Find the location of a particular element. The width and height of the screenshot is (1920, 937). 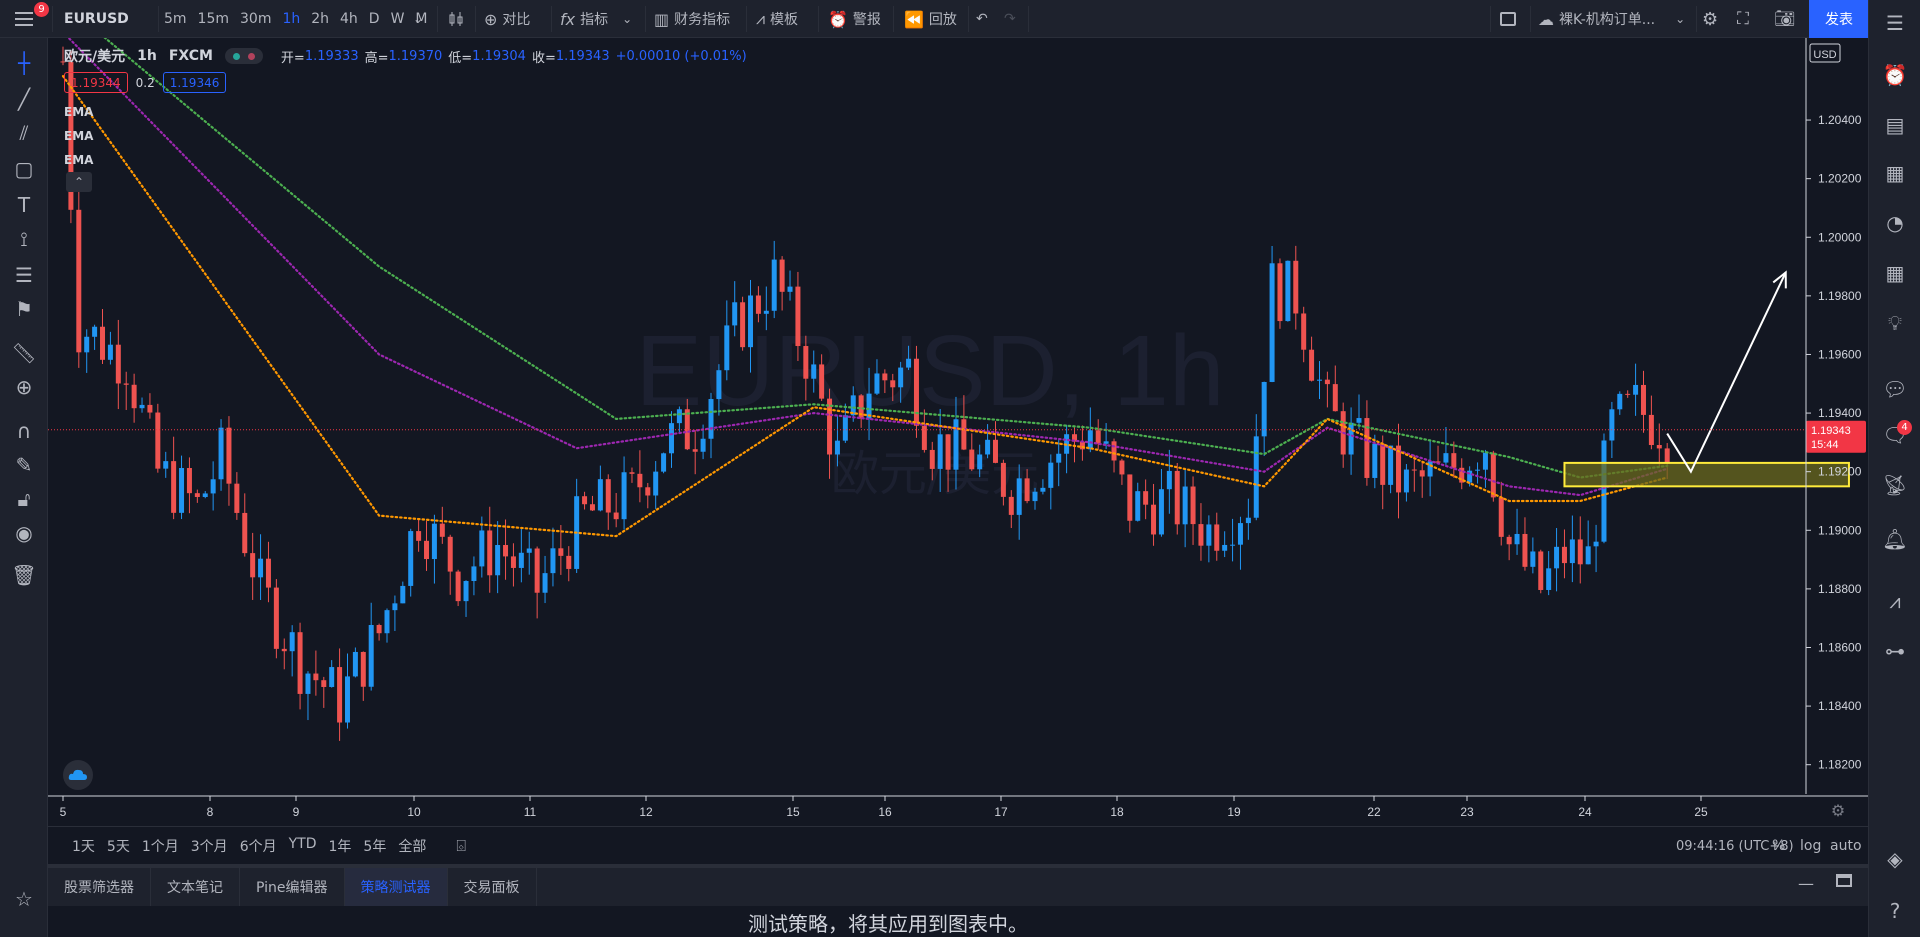

compare-button: ⊕ 对比 is located at coordinates (507, 19).